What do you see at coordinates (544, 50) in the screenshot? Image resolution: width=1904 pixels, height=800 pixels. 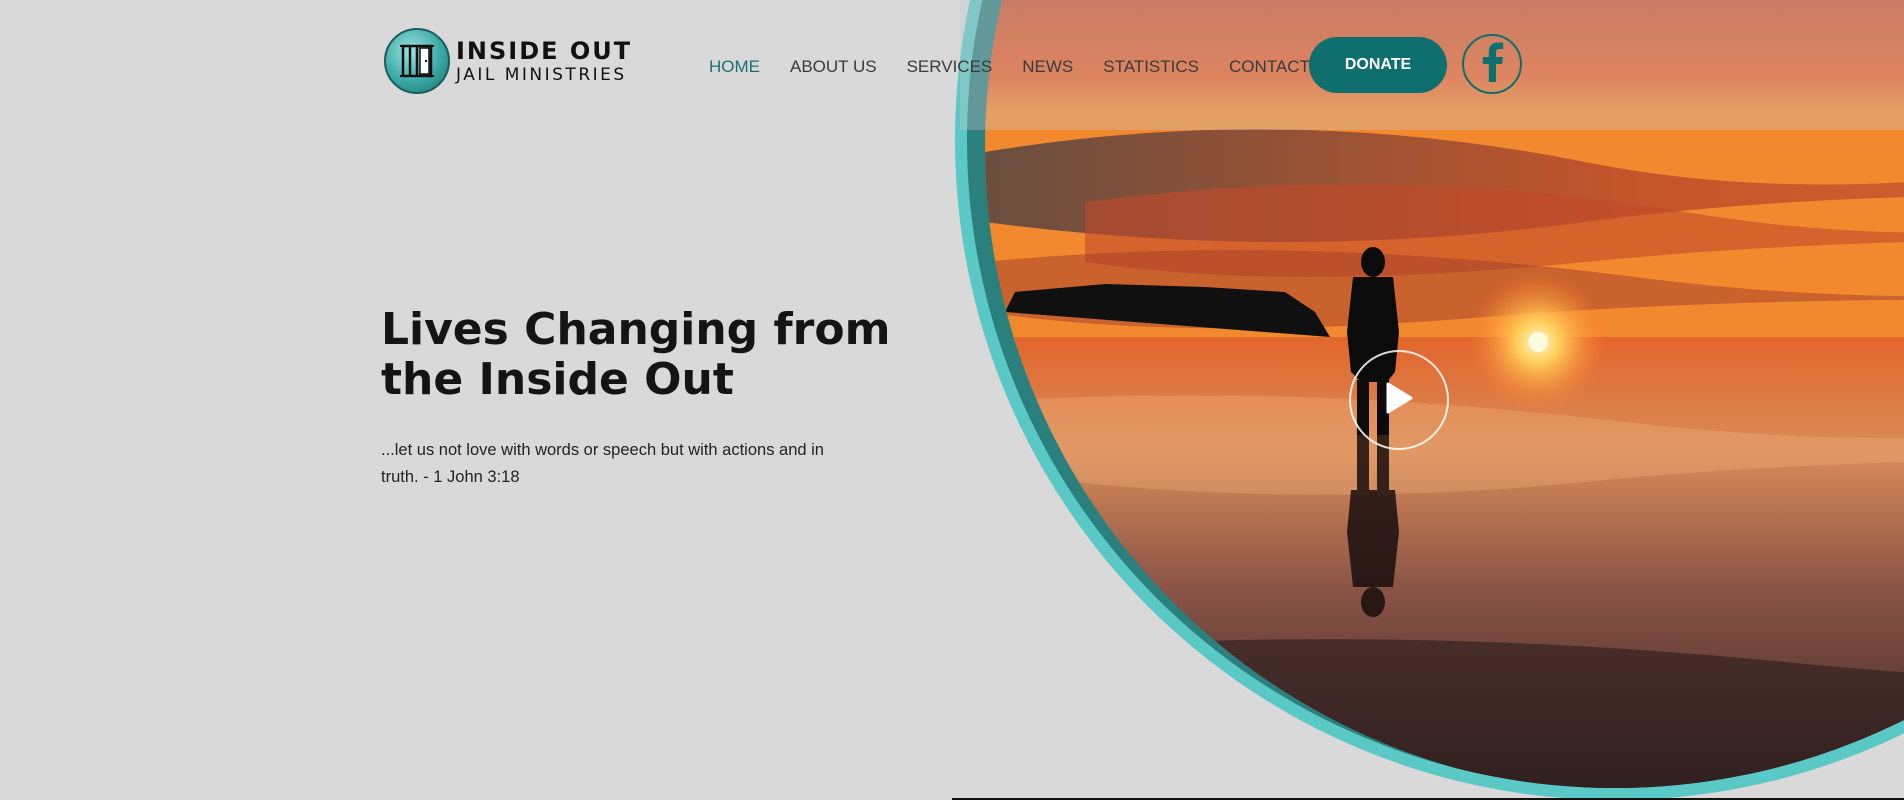 I see `logo-title: INSIDE OUT` at bounding box center [544, 50].